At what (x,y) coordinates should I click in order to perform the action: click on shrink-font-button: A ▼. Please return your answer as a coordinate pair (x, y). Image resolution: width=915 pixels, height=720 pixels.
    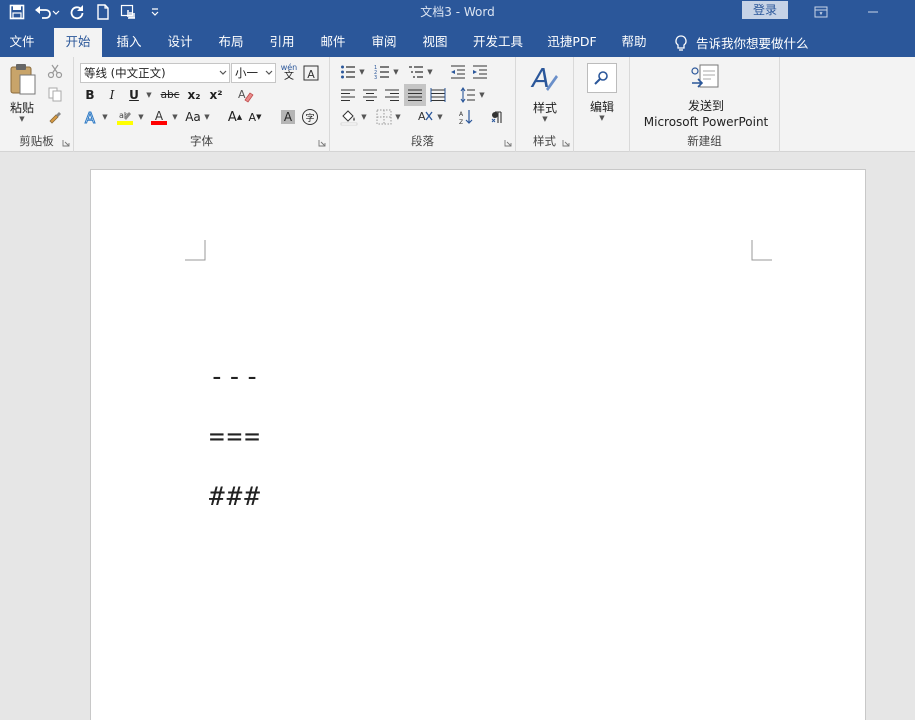
    Looking at the image, I should click on (255, 117).